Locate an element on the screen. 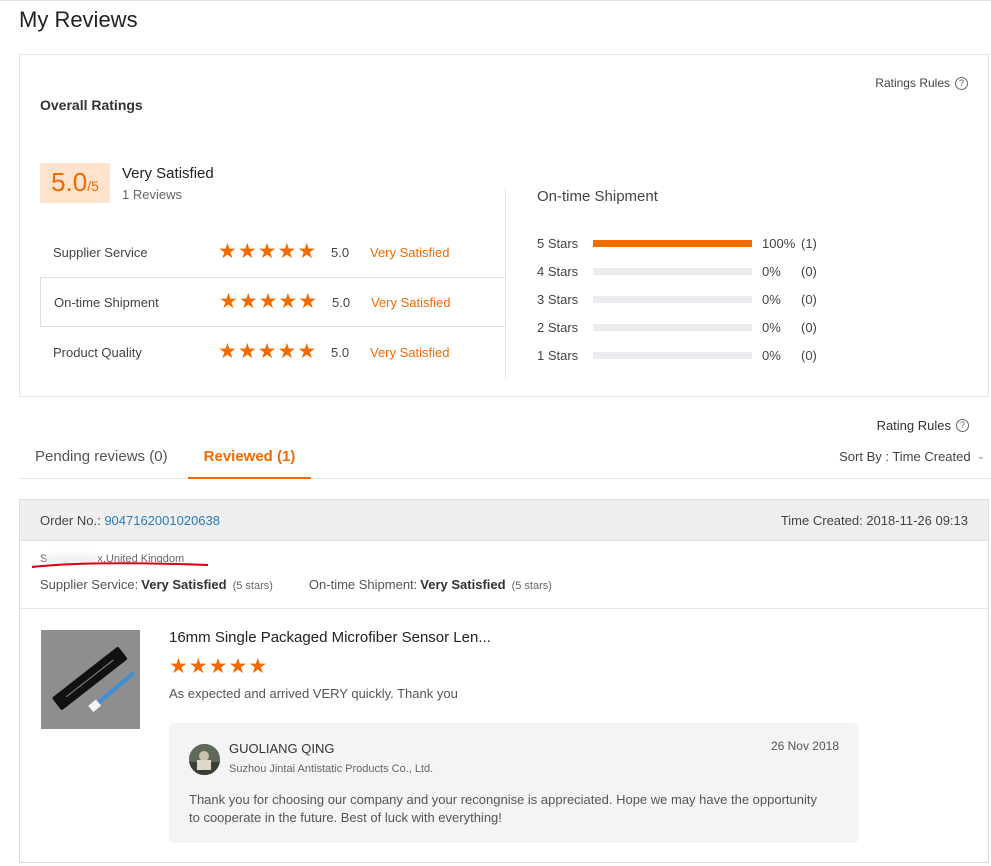  distribution-label: 4 Stars is located at coordinates (558, 271).